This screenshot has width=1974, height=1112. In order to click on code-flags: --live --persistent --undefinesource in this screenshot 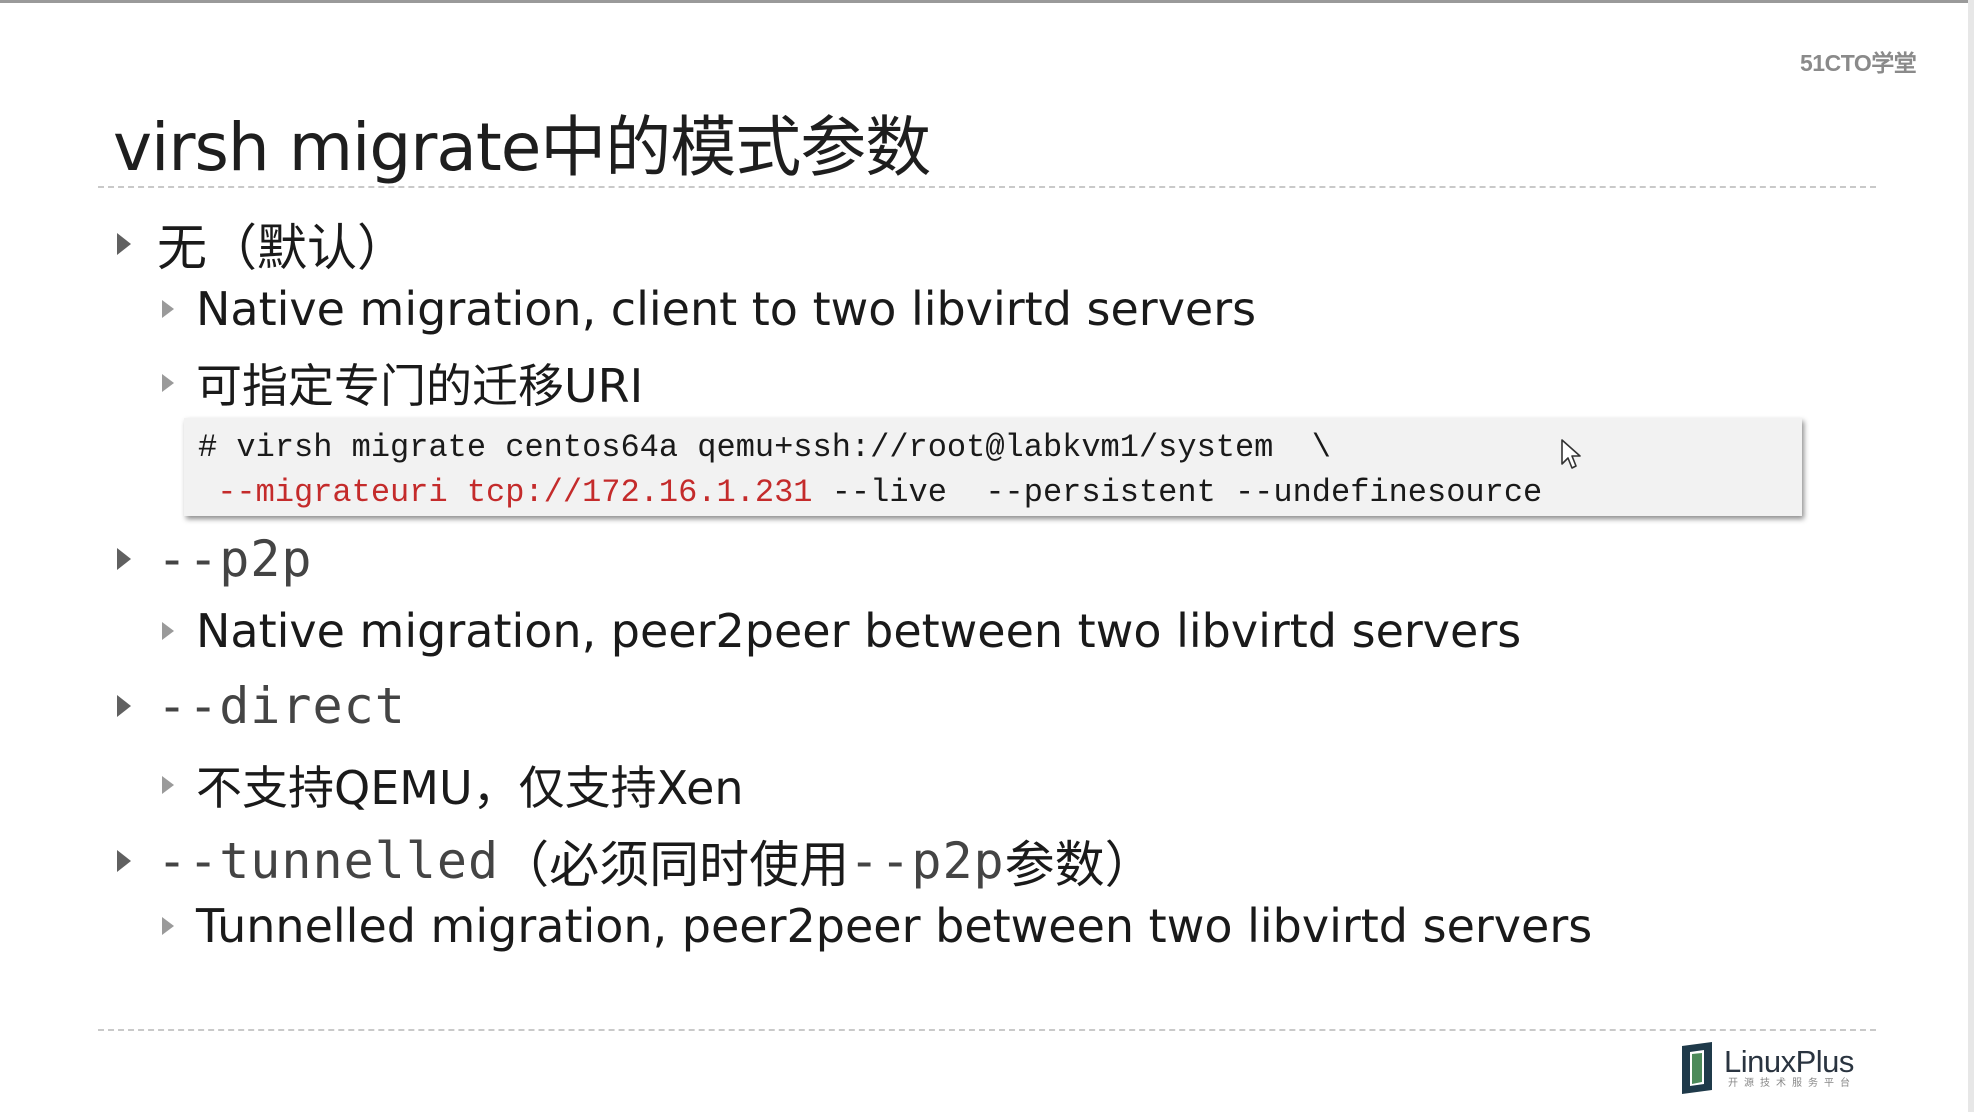, I will do `click(1177, 492)`.